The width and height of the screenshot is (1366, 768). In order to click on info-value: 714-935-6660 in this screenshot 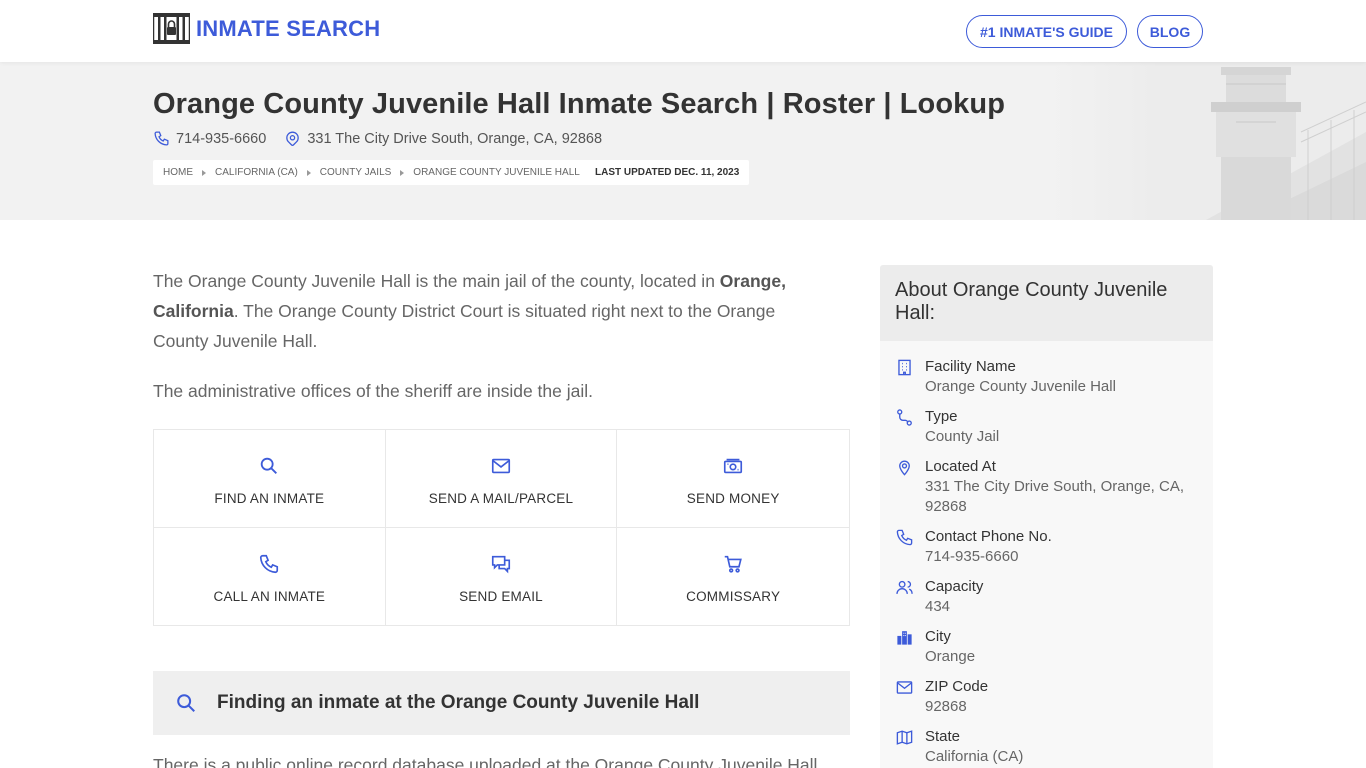, I will do `click(972, 556)`.